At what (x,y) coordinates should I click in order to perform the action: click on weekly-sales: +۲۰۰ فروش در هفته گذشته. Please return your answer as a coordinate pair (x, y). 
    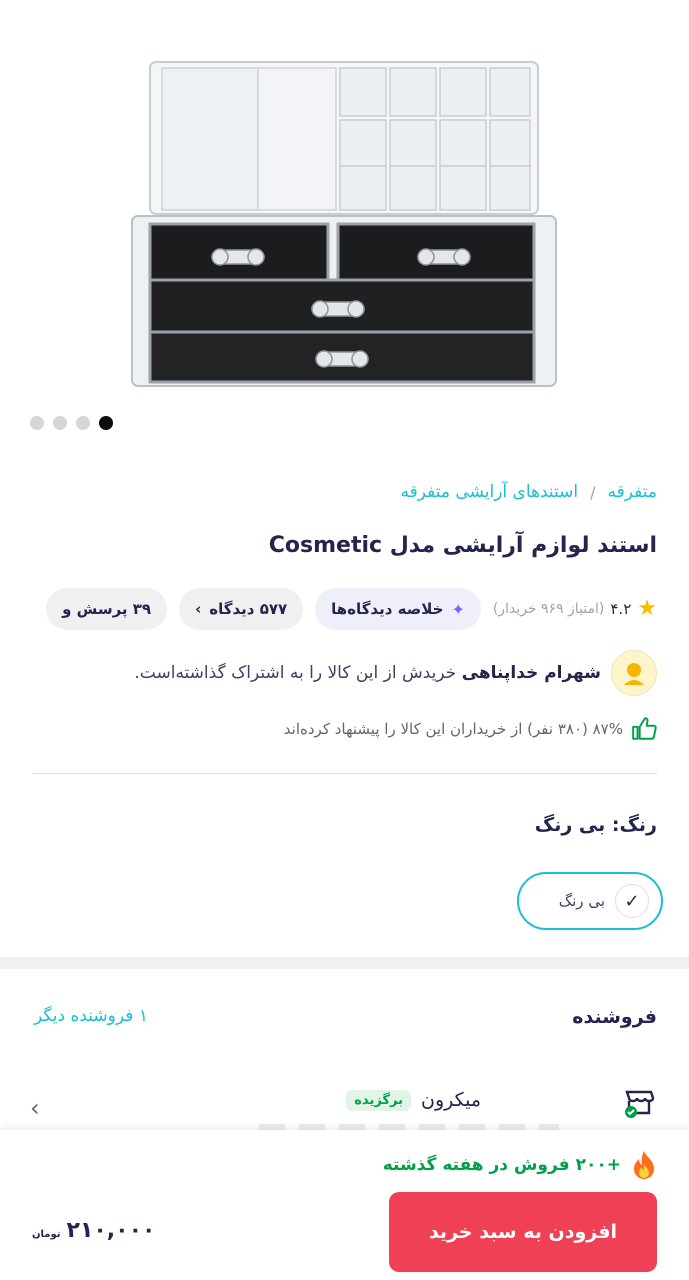
    Looking at the image, I should click on (520, 1165).